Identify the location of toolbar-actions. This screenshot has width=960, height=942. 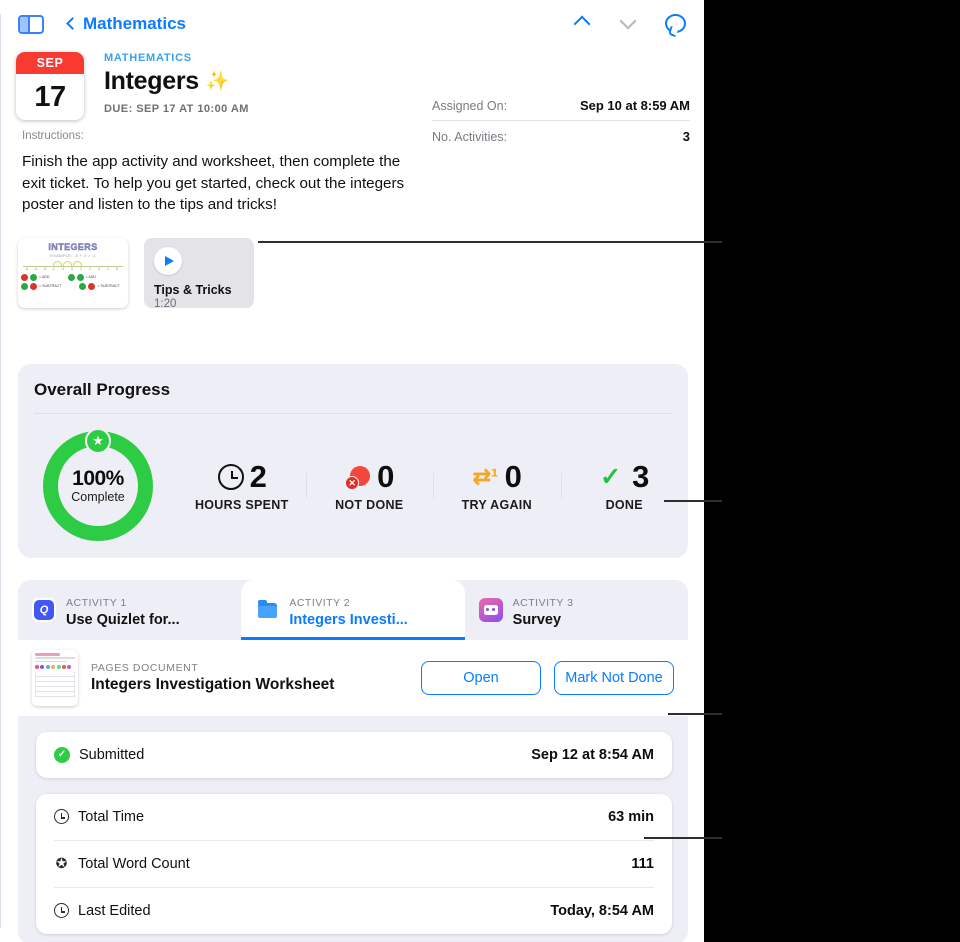
(629, 22).